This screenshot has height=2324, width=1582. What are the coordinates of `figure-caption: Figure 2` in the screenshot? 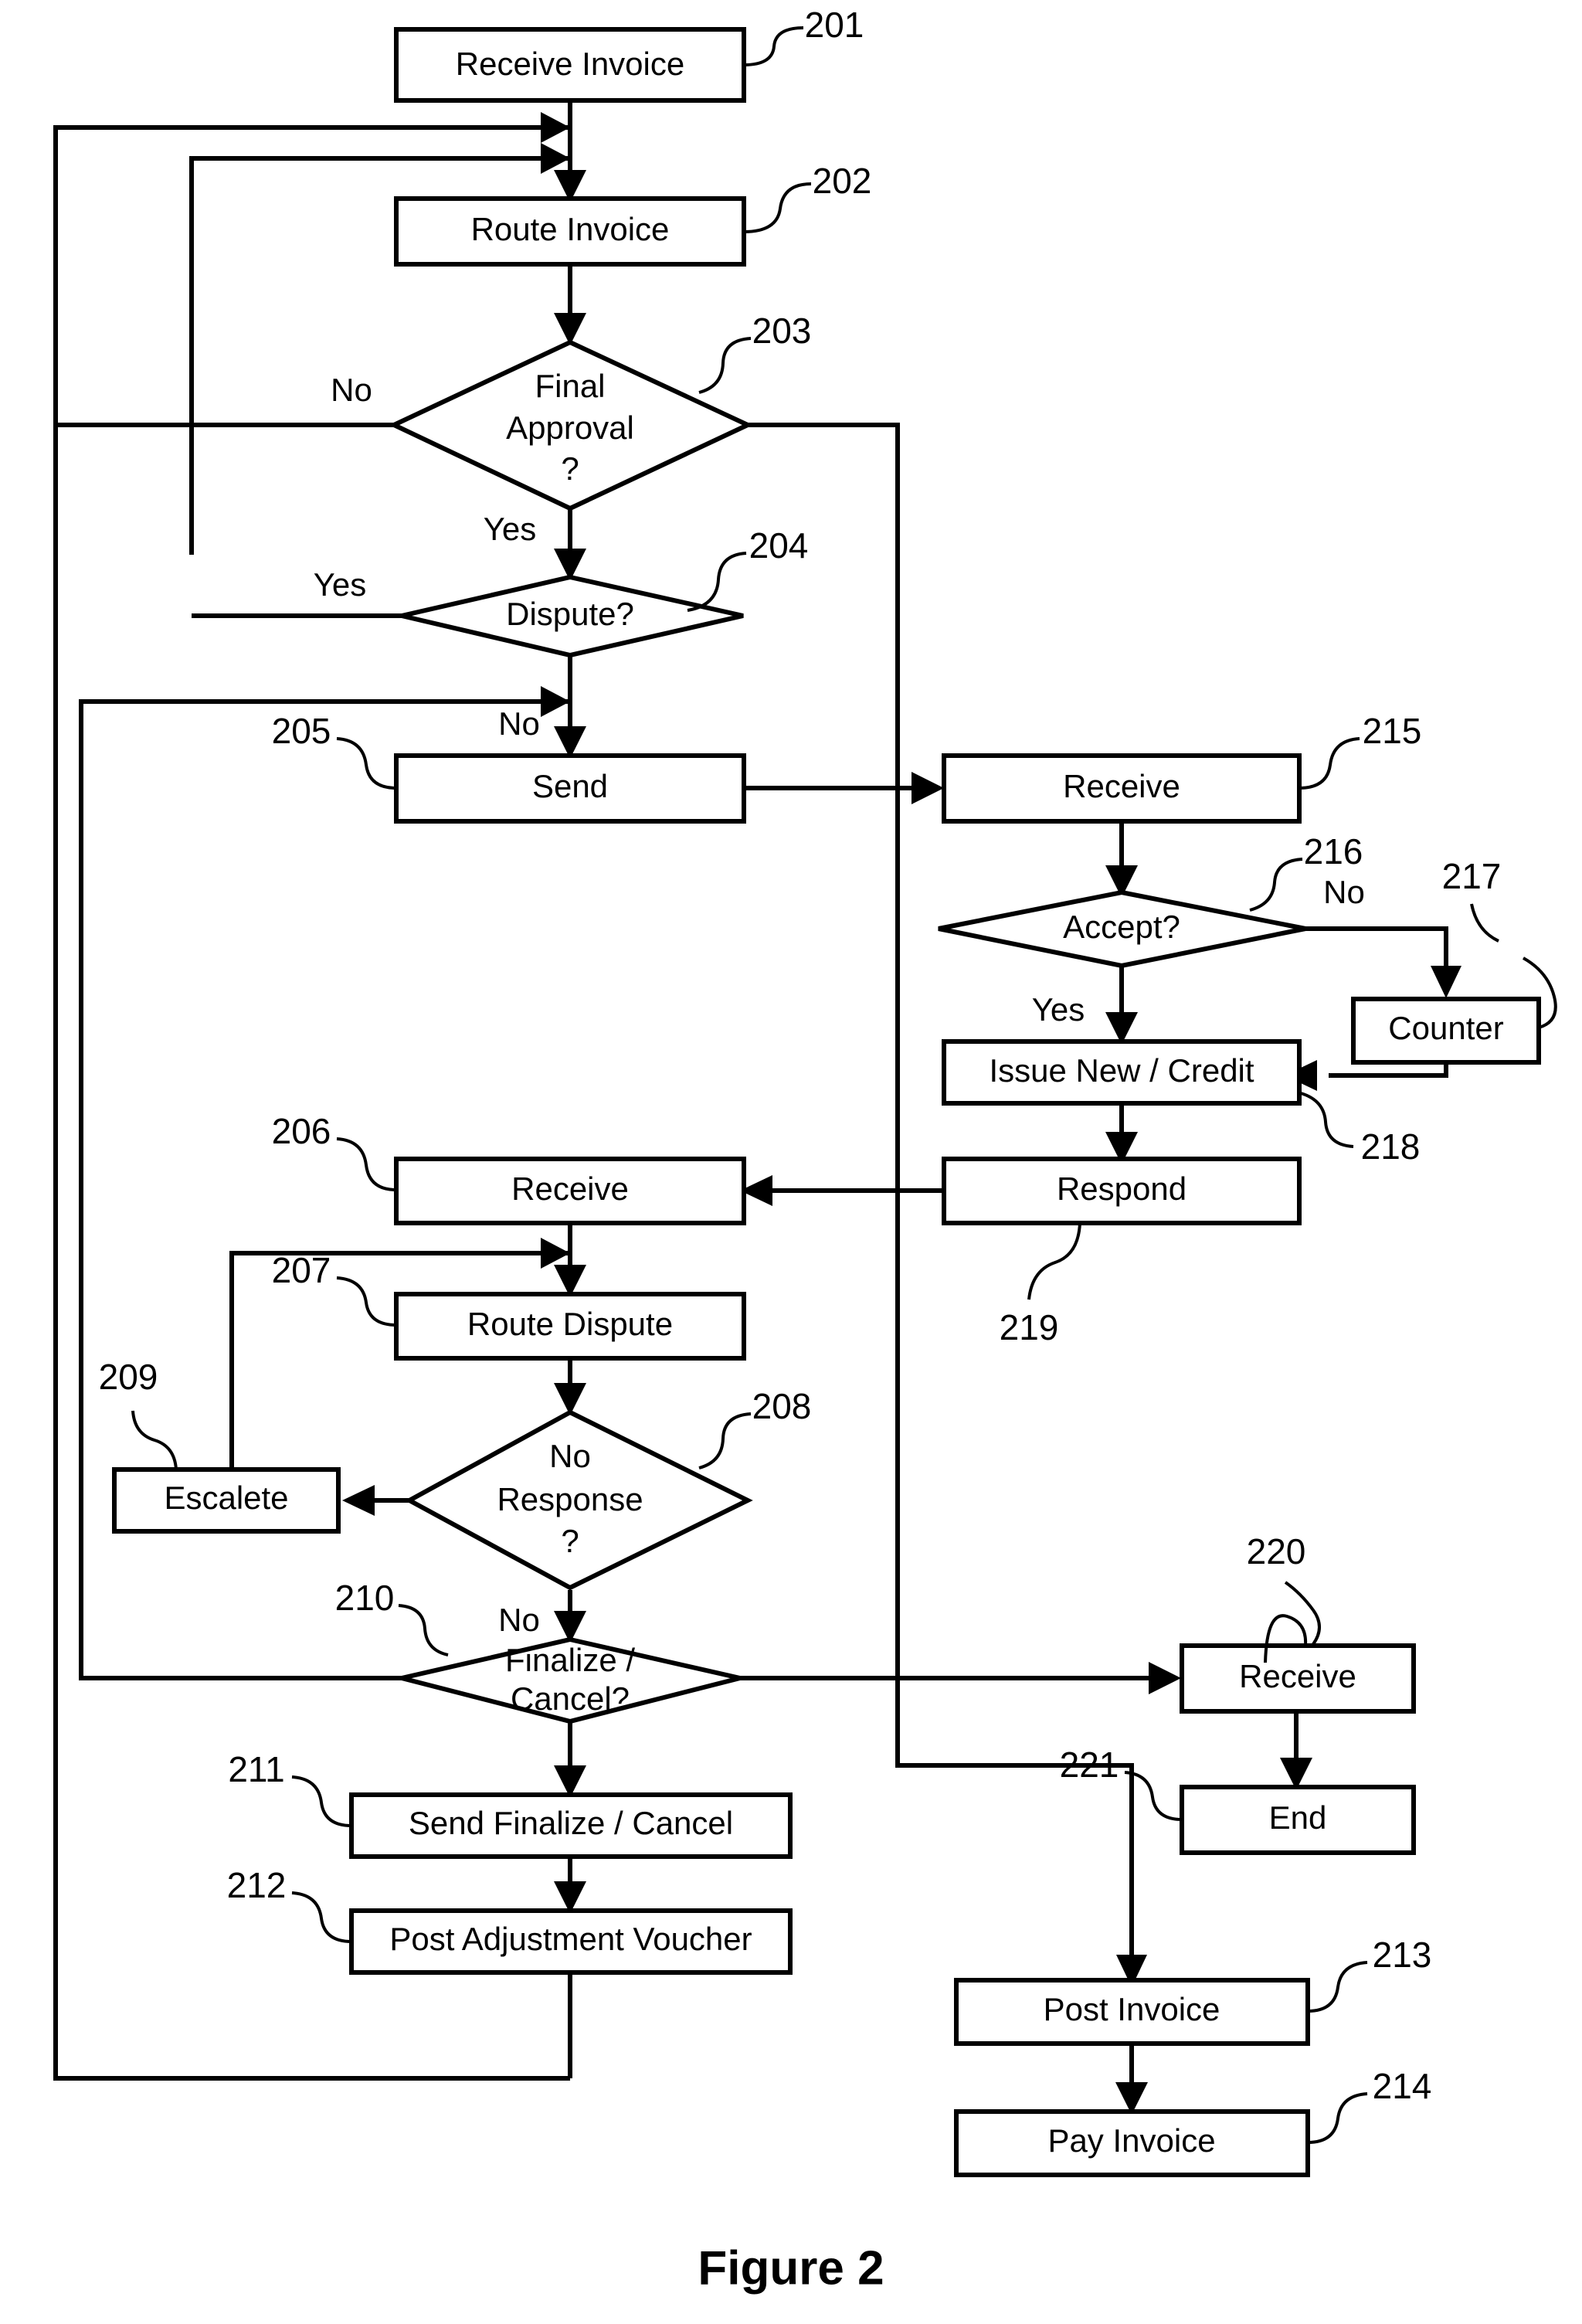 It's located at (791, 2268).